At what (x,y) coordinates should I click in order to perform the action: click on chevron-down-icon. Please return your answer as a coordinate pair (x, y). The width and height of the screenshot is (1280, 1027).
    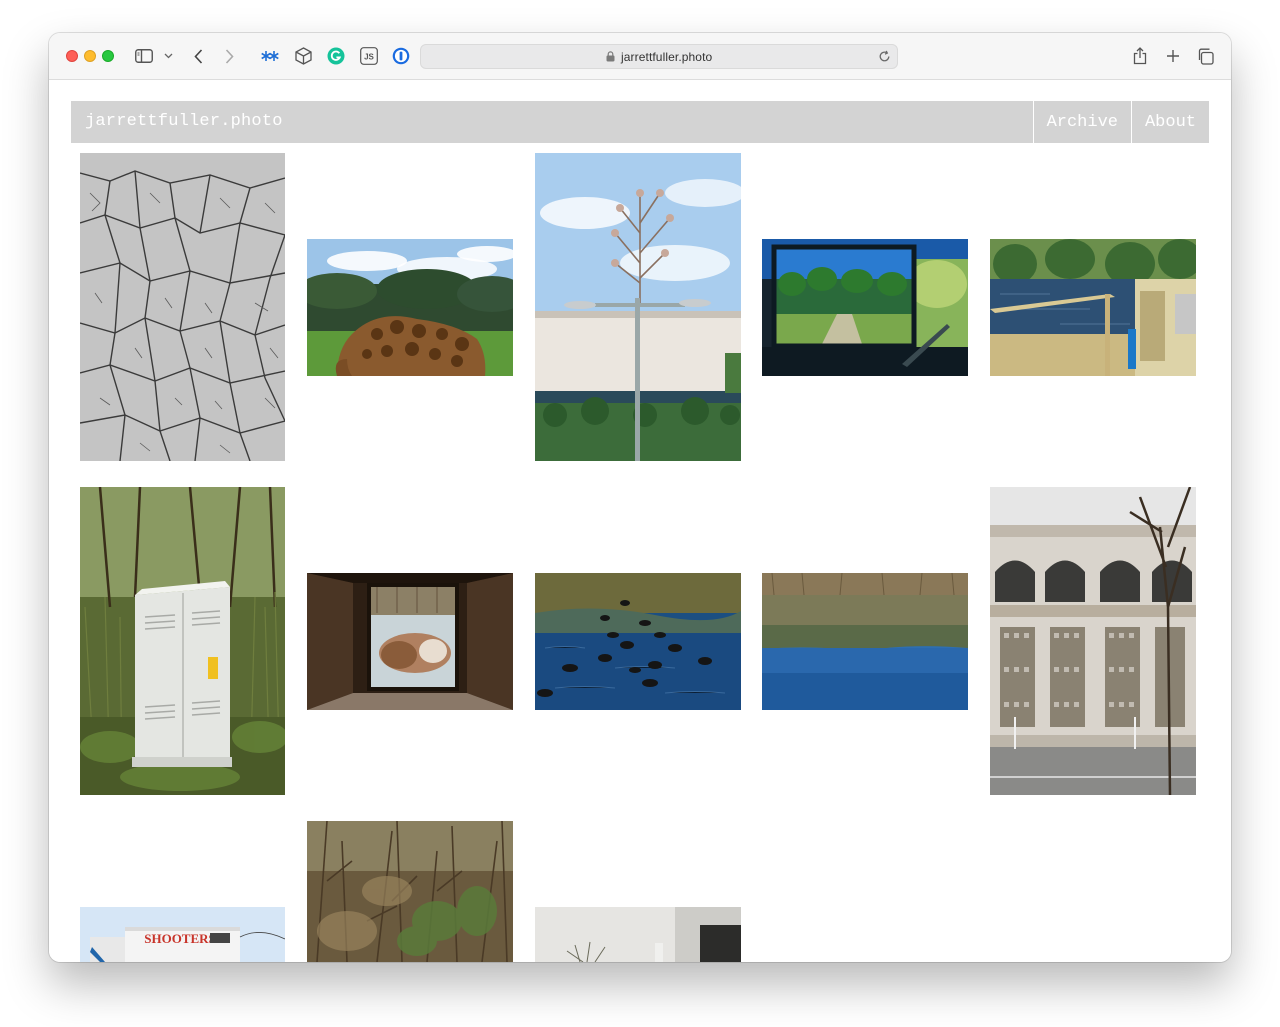
    Looking at the image, I should click on (168, 56).